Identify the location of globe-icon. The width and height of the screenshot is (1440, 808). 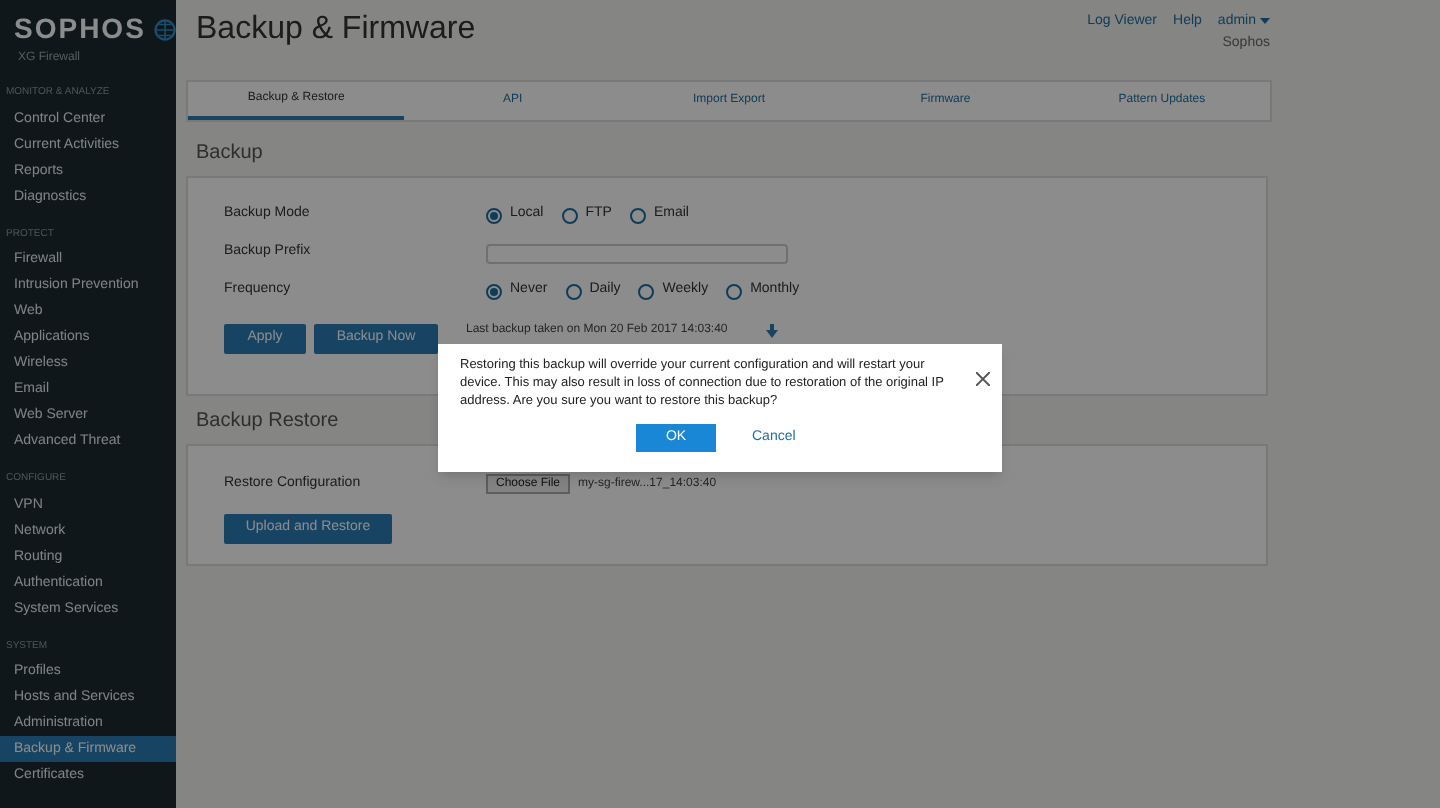
(164, 29).